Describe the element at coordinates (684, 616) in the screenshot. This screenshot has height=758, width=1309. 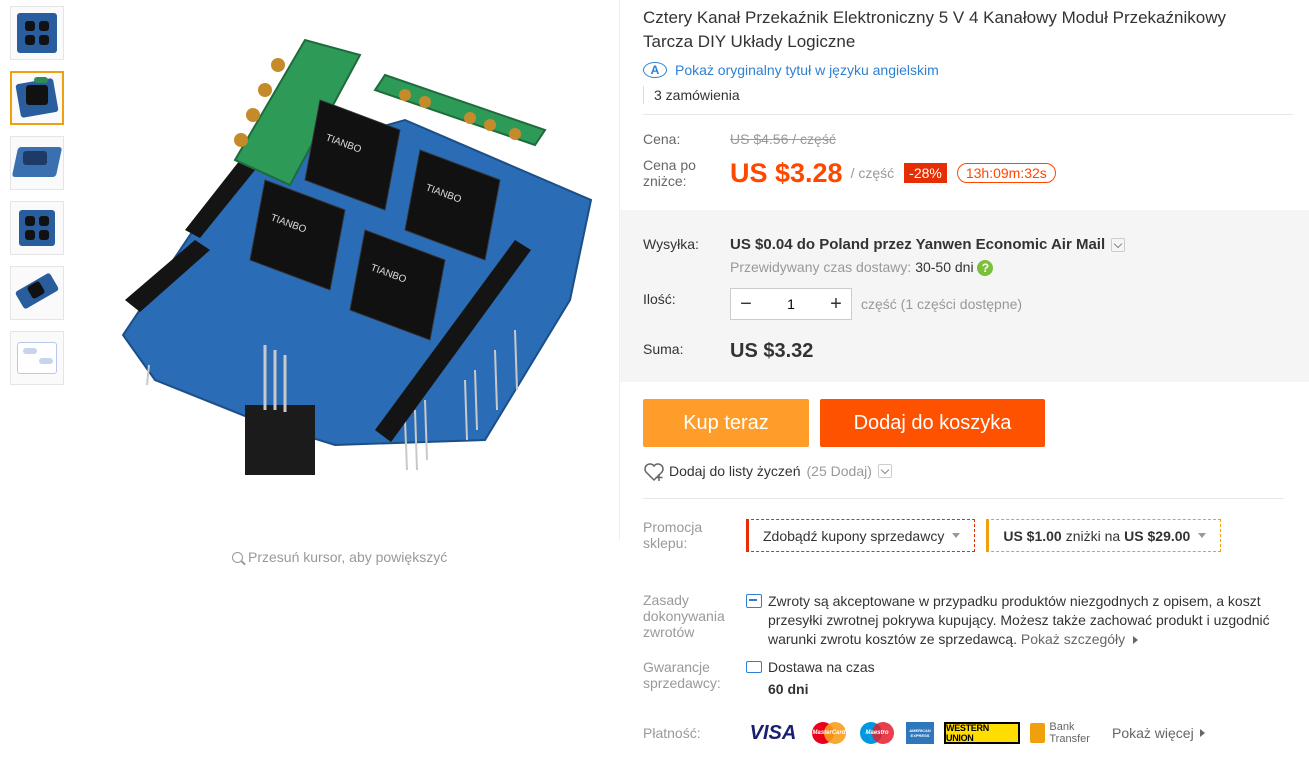
I see `returns-label: Zasady dokonywania zwrotów` at that location.